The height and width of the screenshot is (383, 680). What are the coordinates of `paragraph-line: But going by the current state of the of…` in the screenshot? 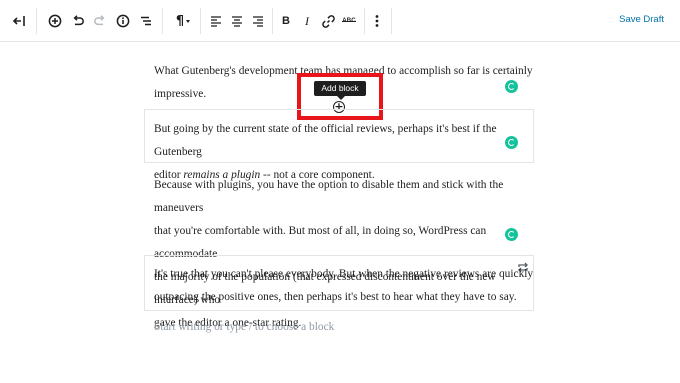 It's located at (325, 140).